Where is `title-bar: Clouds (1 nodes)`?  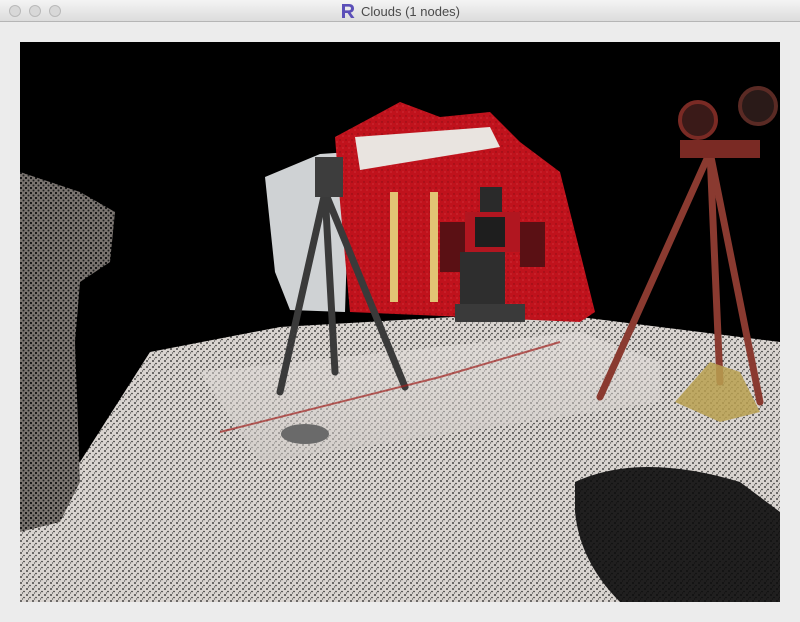
title-bar: Clouds (1 nodes) is located at coordinates (400, 11).